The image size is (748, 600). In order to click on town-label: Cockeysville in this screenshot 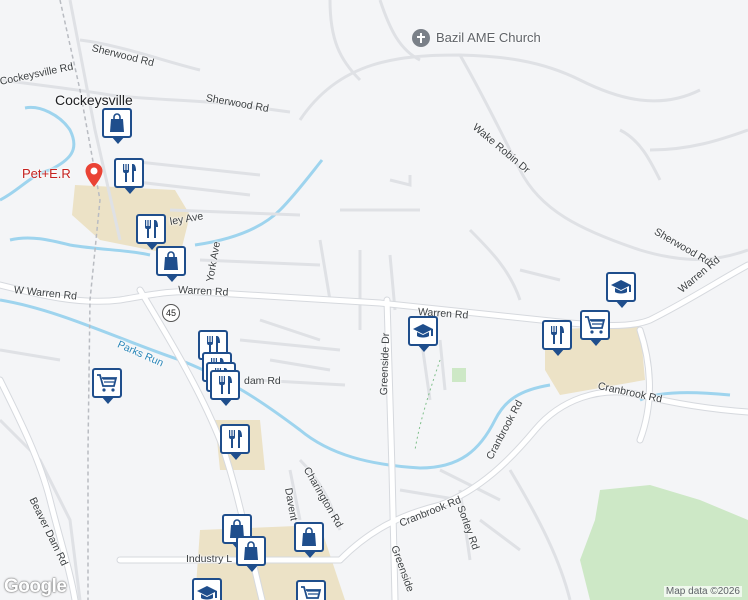, I will do `click(94, 100)`.